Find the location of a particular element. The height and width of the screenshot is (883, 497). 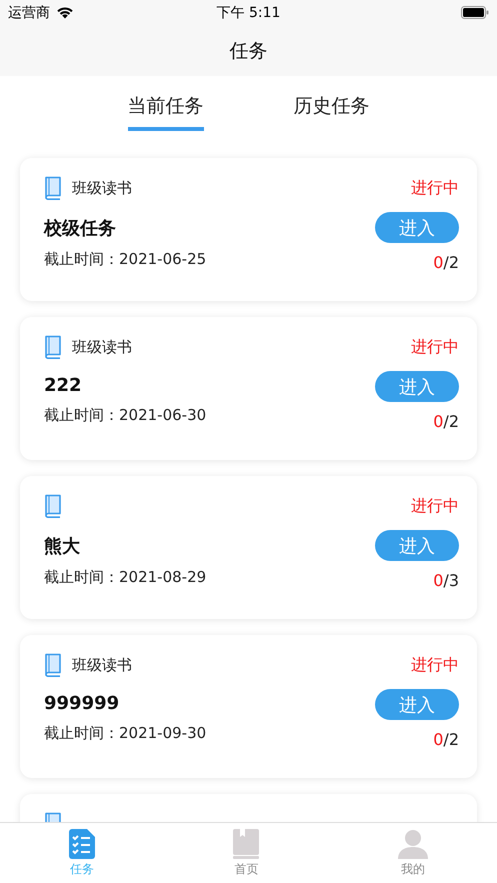

progress-count: 0/3 is located at coordinates (446, 580).